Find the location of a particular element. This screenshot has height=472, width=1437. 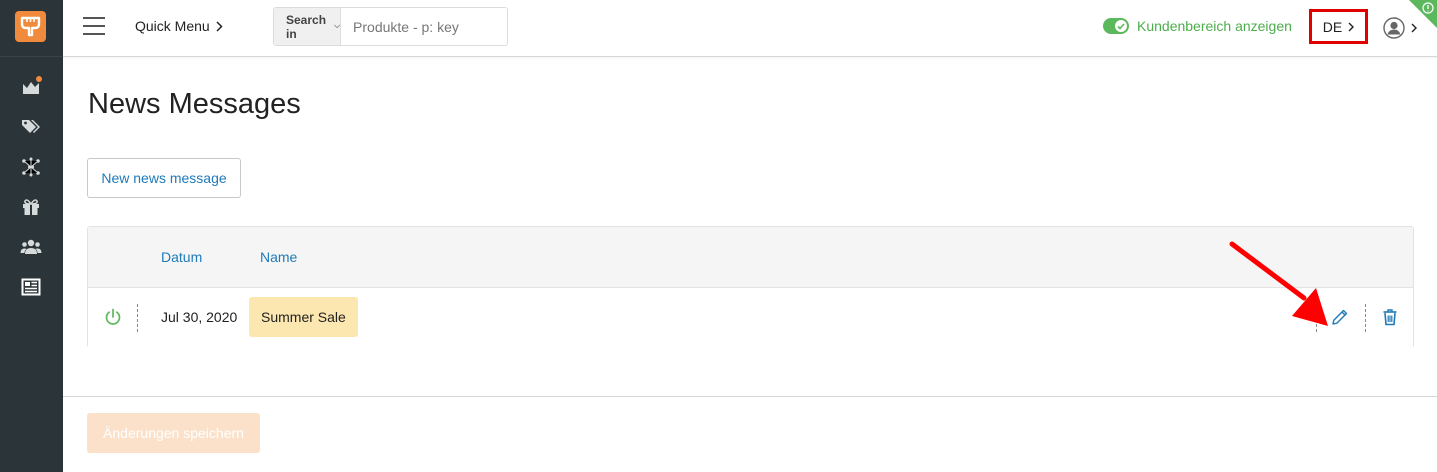

notification-dot is located at coordinates (39, 79).